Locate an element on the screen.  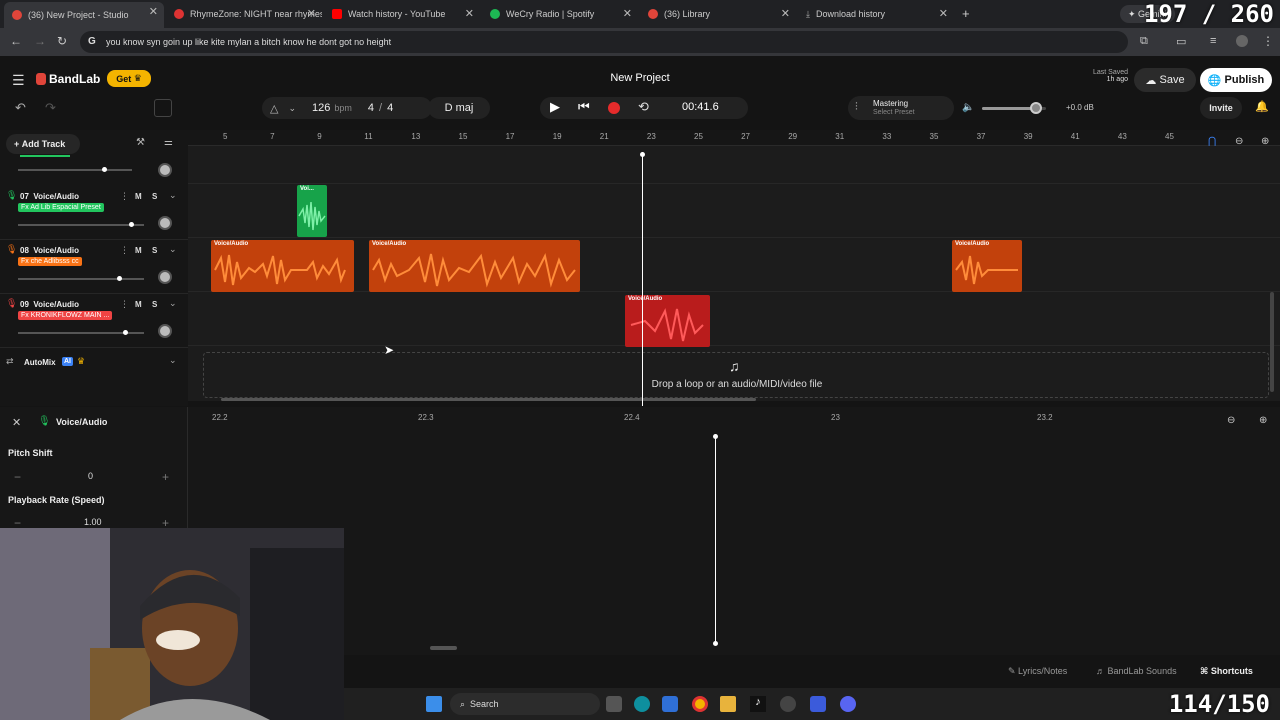
decrement-button: − is located at coordinates (17, 477).